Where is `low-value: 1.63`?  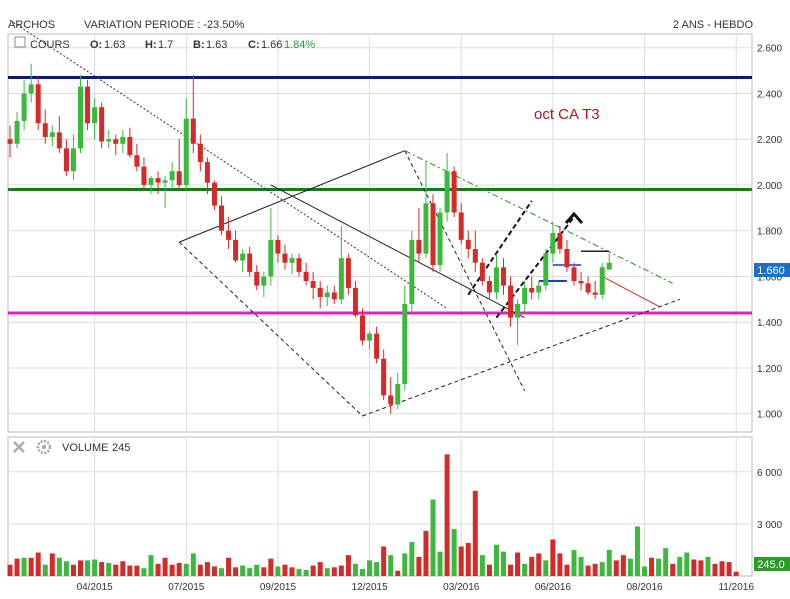 low-value: 1.63 is located at coordinates (216, 45).